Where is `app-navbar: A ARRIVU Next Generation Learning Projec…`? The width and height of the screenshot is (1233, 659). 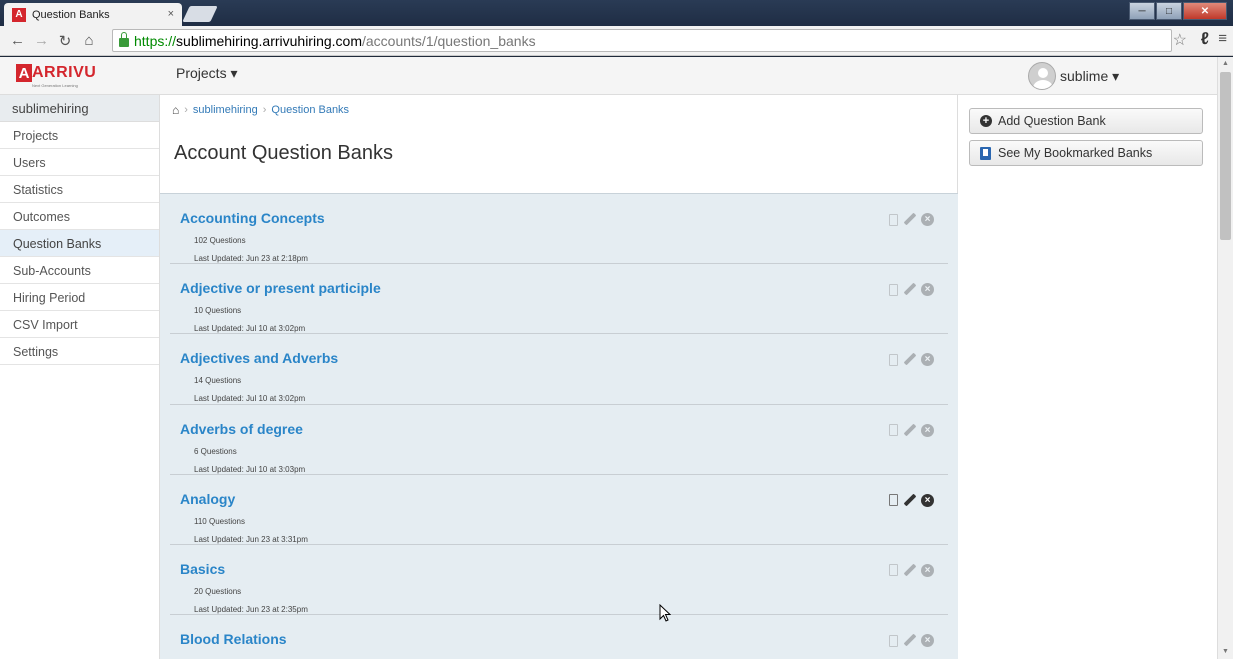
app-navbar: A ARRIVU Next Generation Learning Projec… is located at coordinates (608, 76).